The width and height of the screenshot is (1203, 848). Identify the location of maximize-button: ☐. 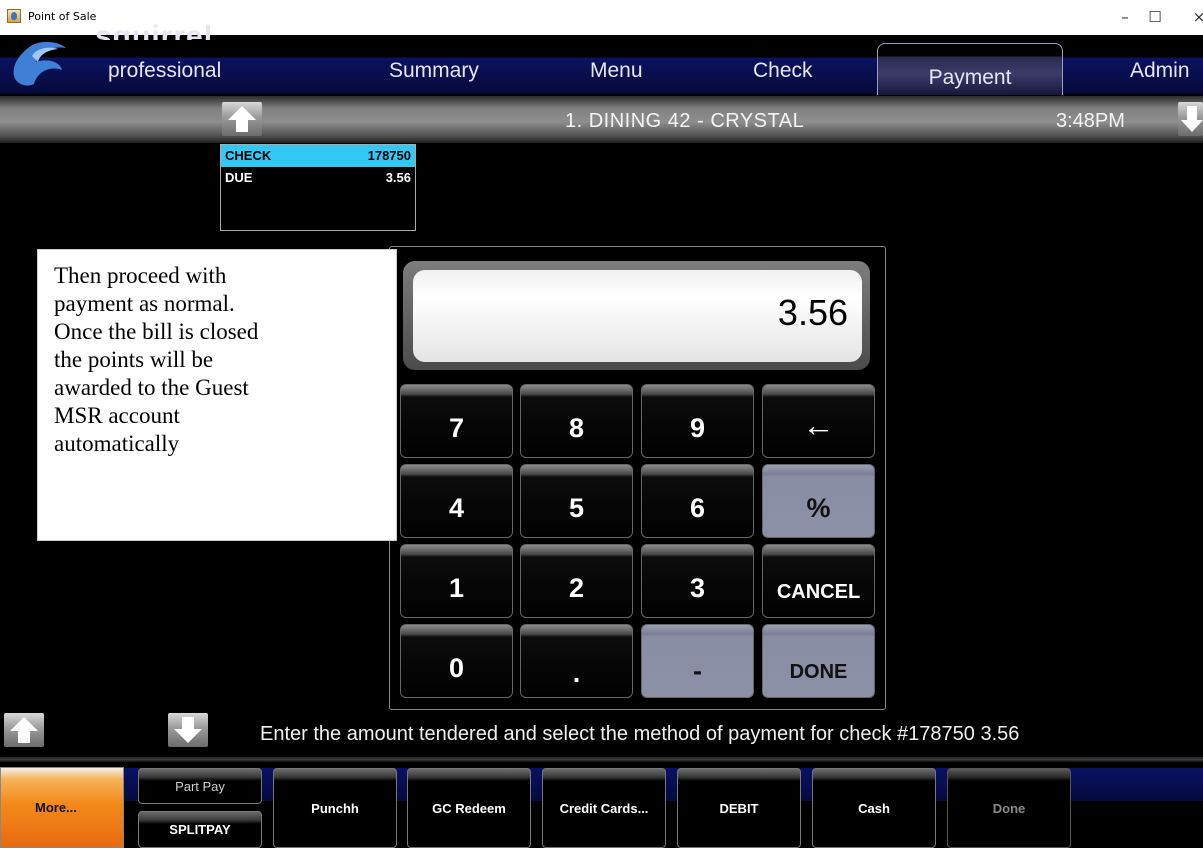
(1155, 17).